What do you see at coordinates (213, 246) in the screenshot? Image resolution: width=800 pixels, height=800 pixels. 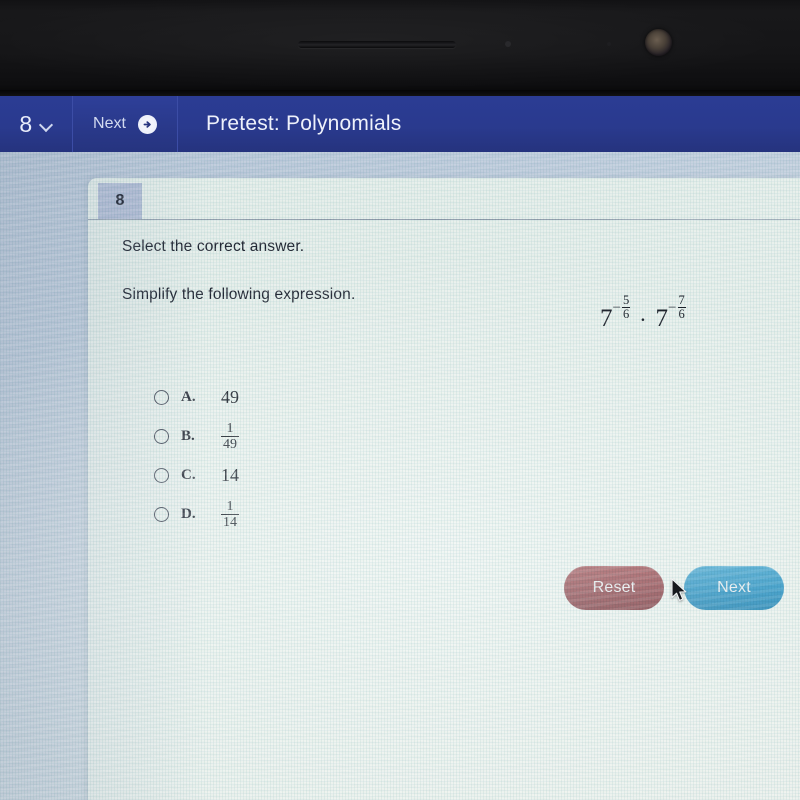 I see `instruction-text: Select the correct answer.` at bounding box center [213, 246].